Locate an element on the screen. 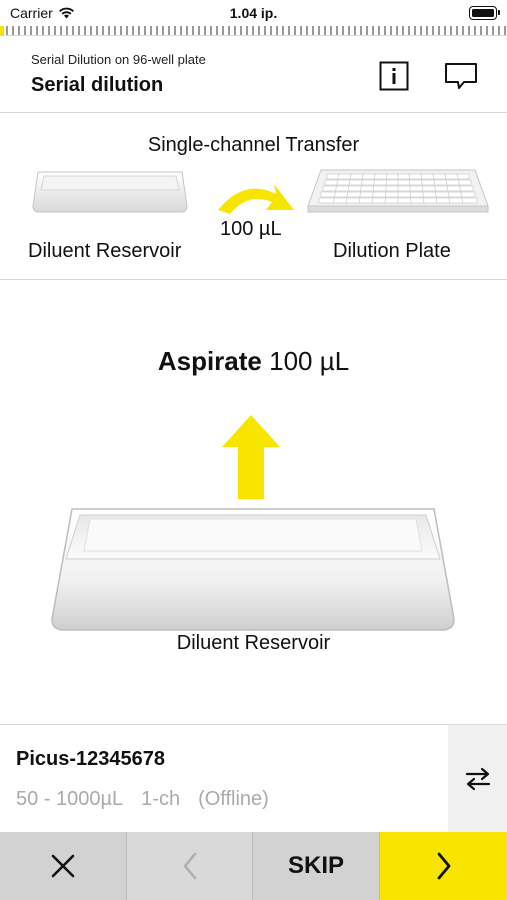  feedback-button is located at coordinates (461, 76).